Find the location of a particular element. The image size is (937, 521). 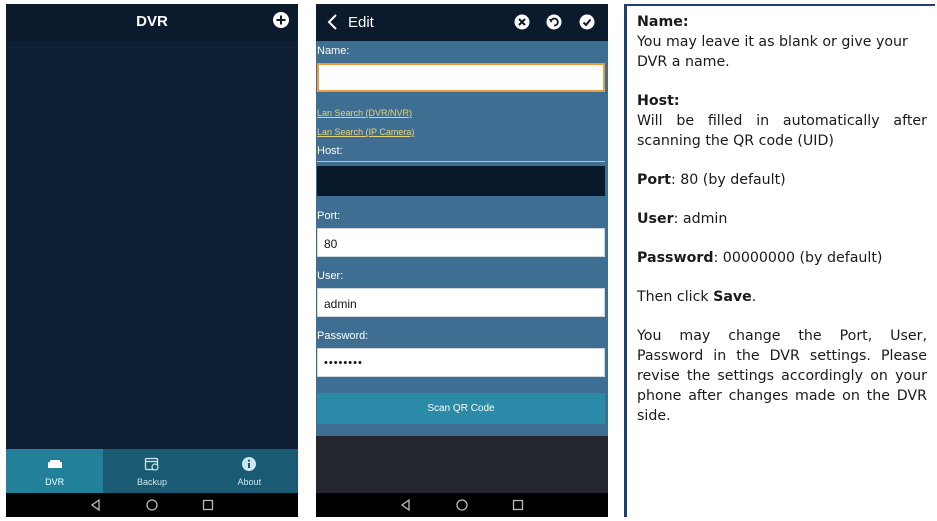

android-nav-bar is located at coordinates (152, 505).